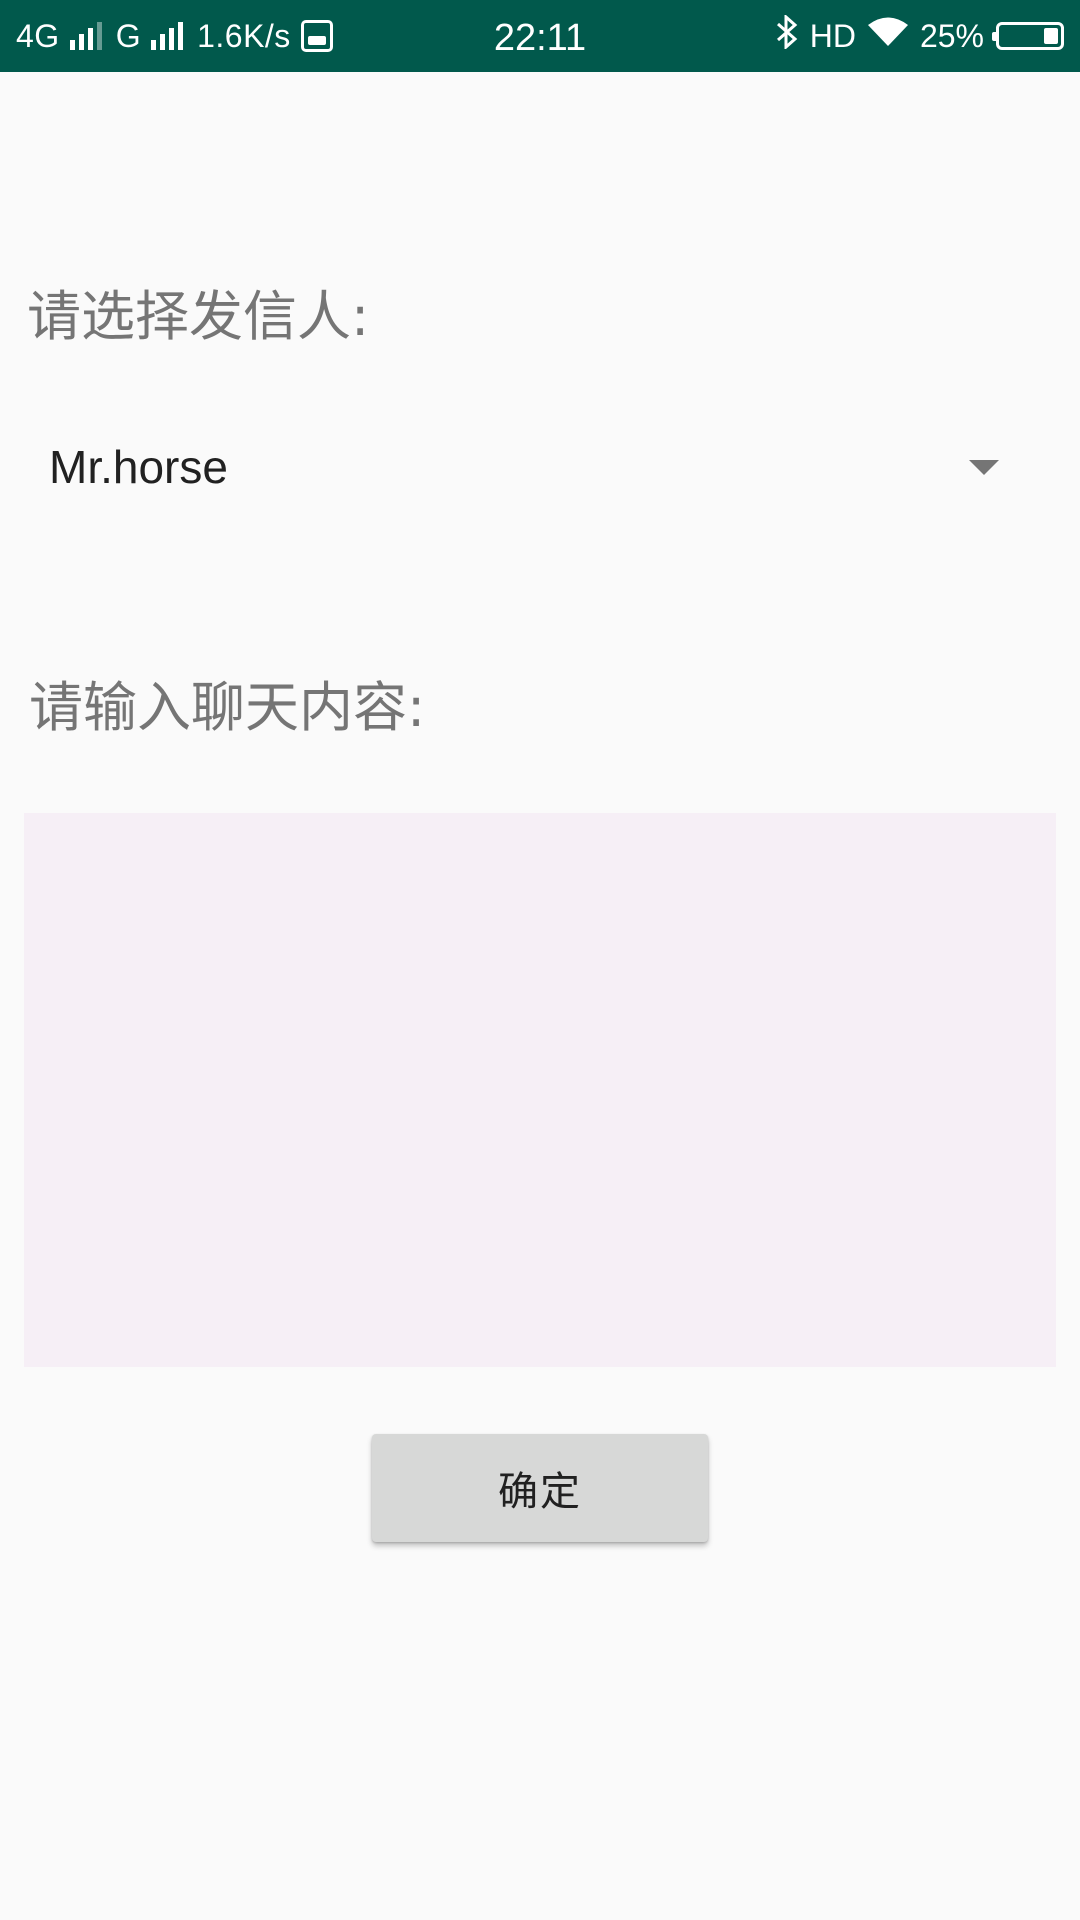  I want to click on status-bar: 4G G 1.6K/s 22:11 HD 25%, so click(540, 36).